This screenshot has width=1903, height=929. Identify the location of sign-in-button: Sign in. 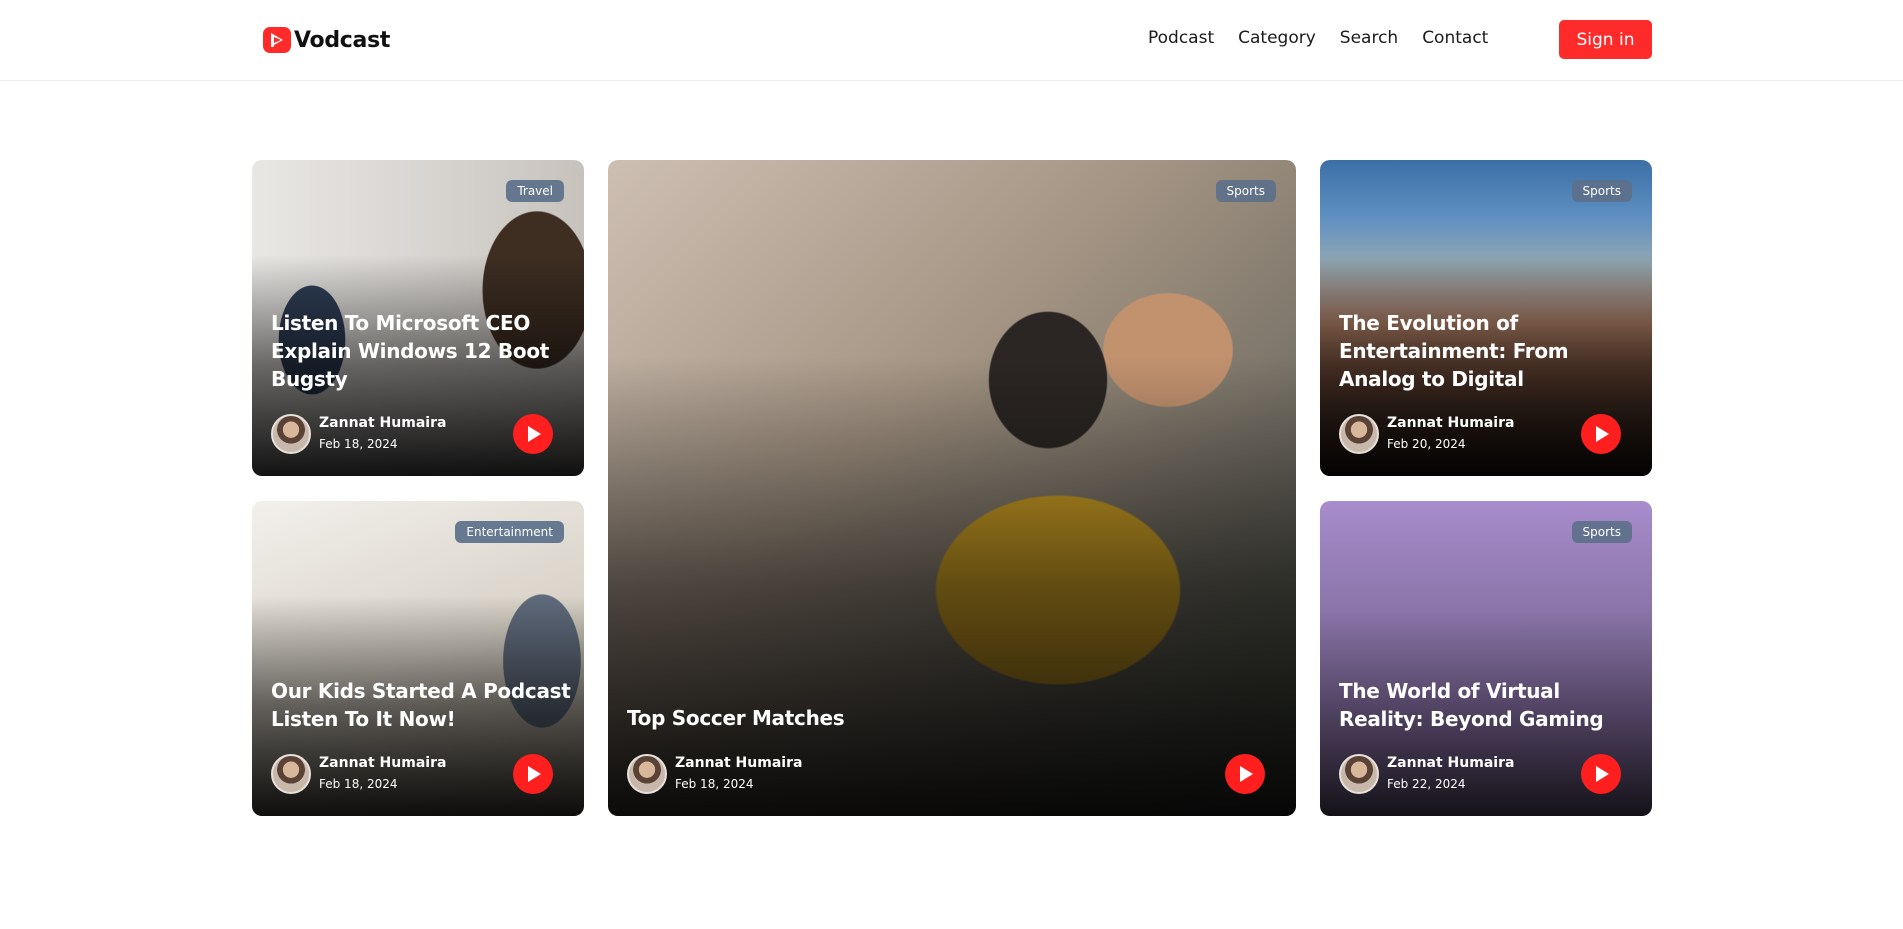
(1605, 39).